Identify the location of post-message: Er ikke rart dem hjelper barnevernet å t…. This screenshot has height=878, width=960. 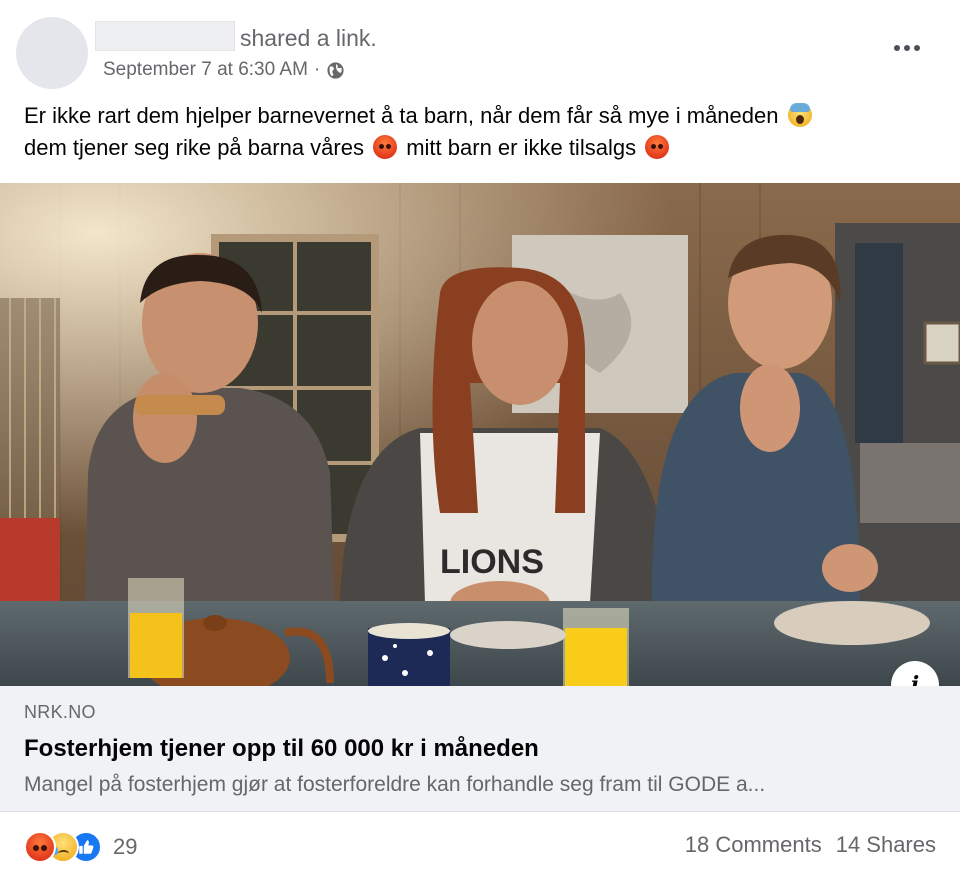
(484, 132).